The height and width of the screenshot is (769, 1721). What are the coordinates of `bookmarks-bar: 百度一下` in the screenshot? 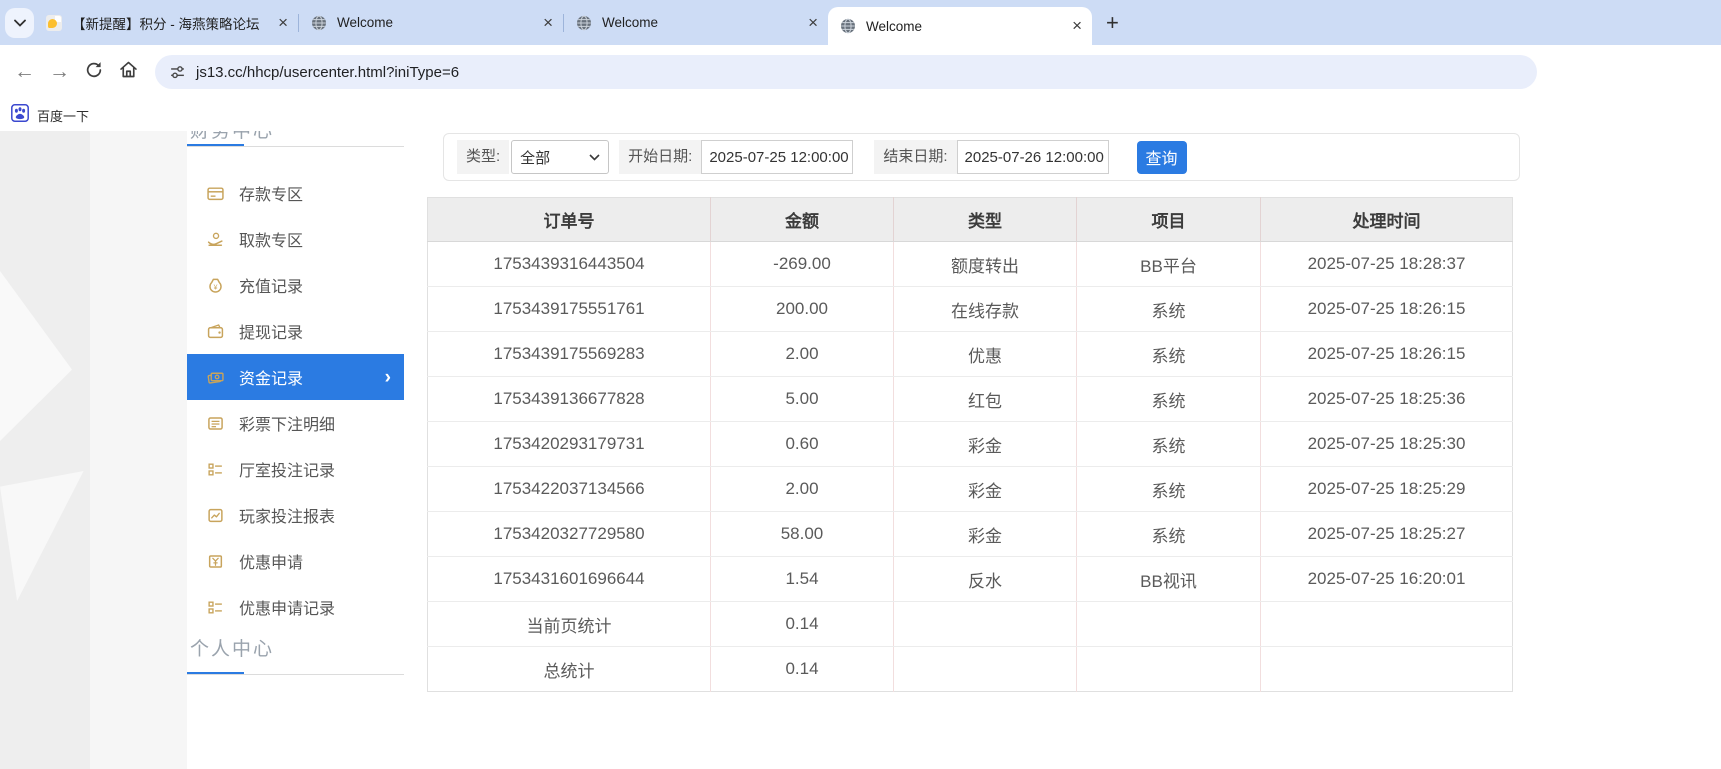 It's located at (860, 115).